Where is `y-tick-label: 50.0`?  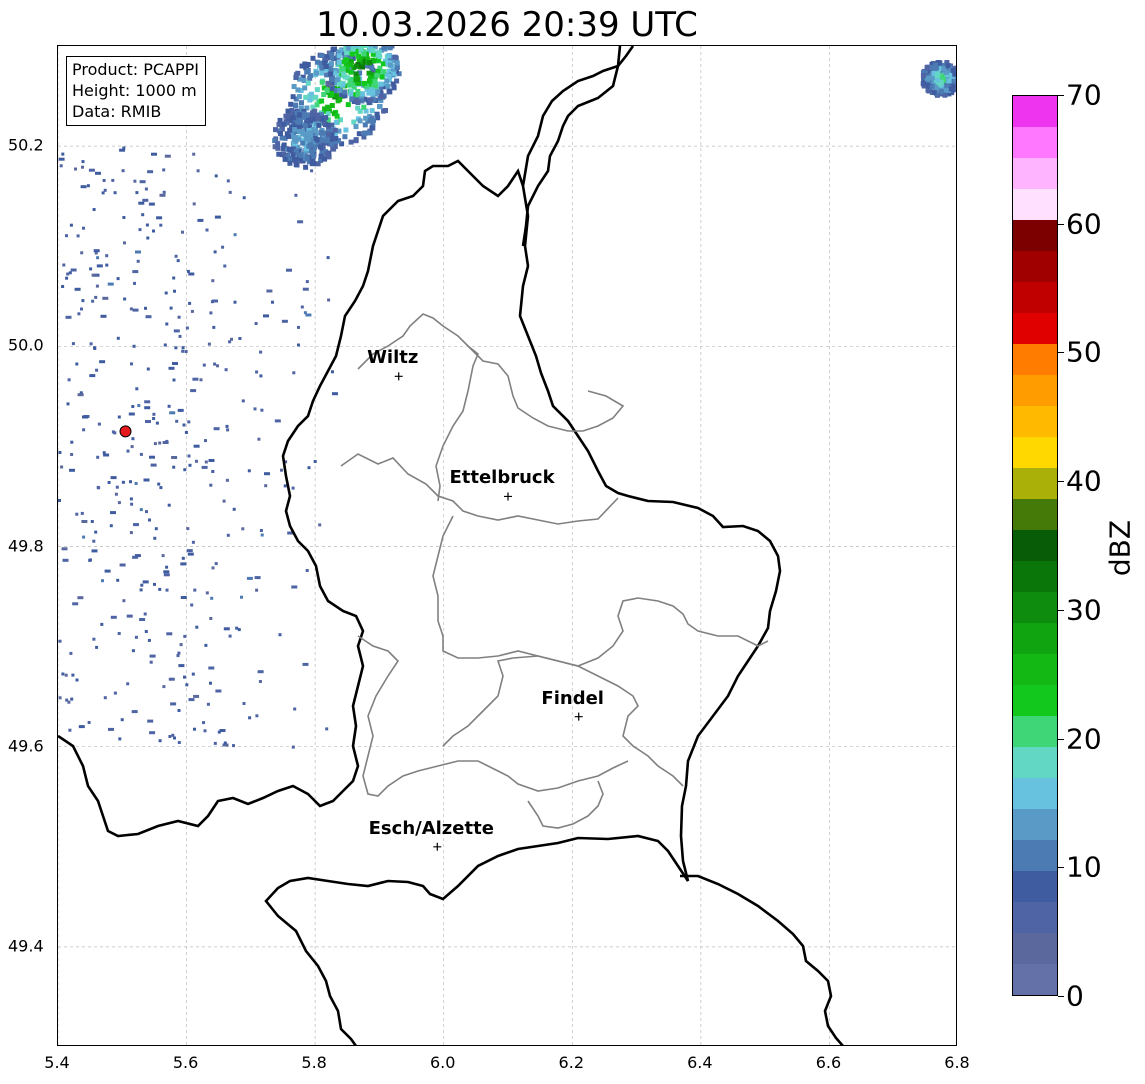
y-tick-label: 50.0 is located at coordinates (26, 345).